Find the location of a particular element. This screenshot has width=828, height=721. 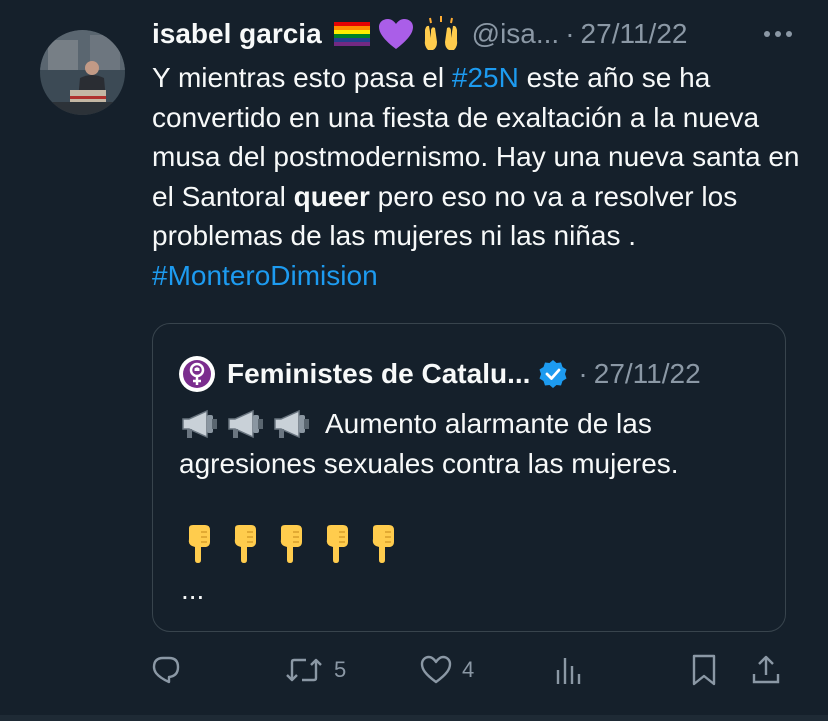

rainbow-flag-icon is located at coordinates (351, 34).